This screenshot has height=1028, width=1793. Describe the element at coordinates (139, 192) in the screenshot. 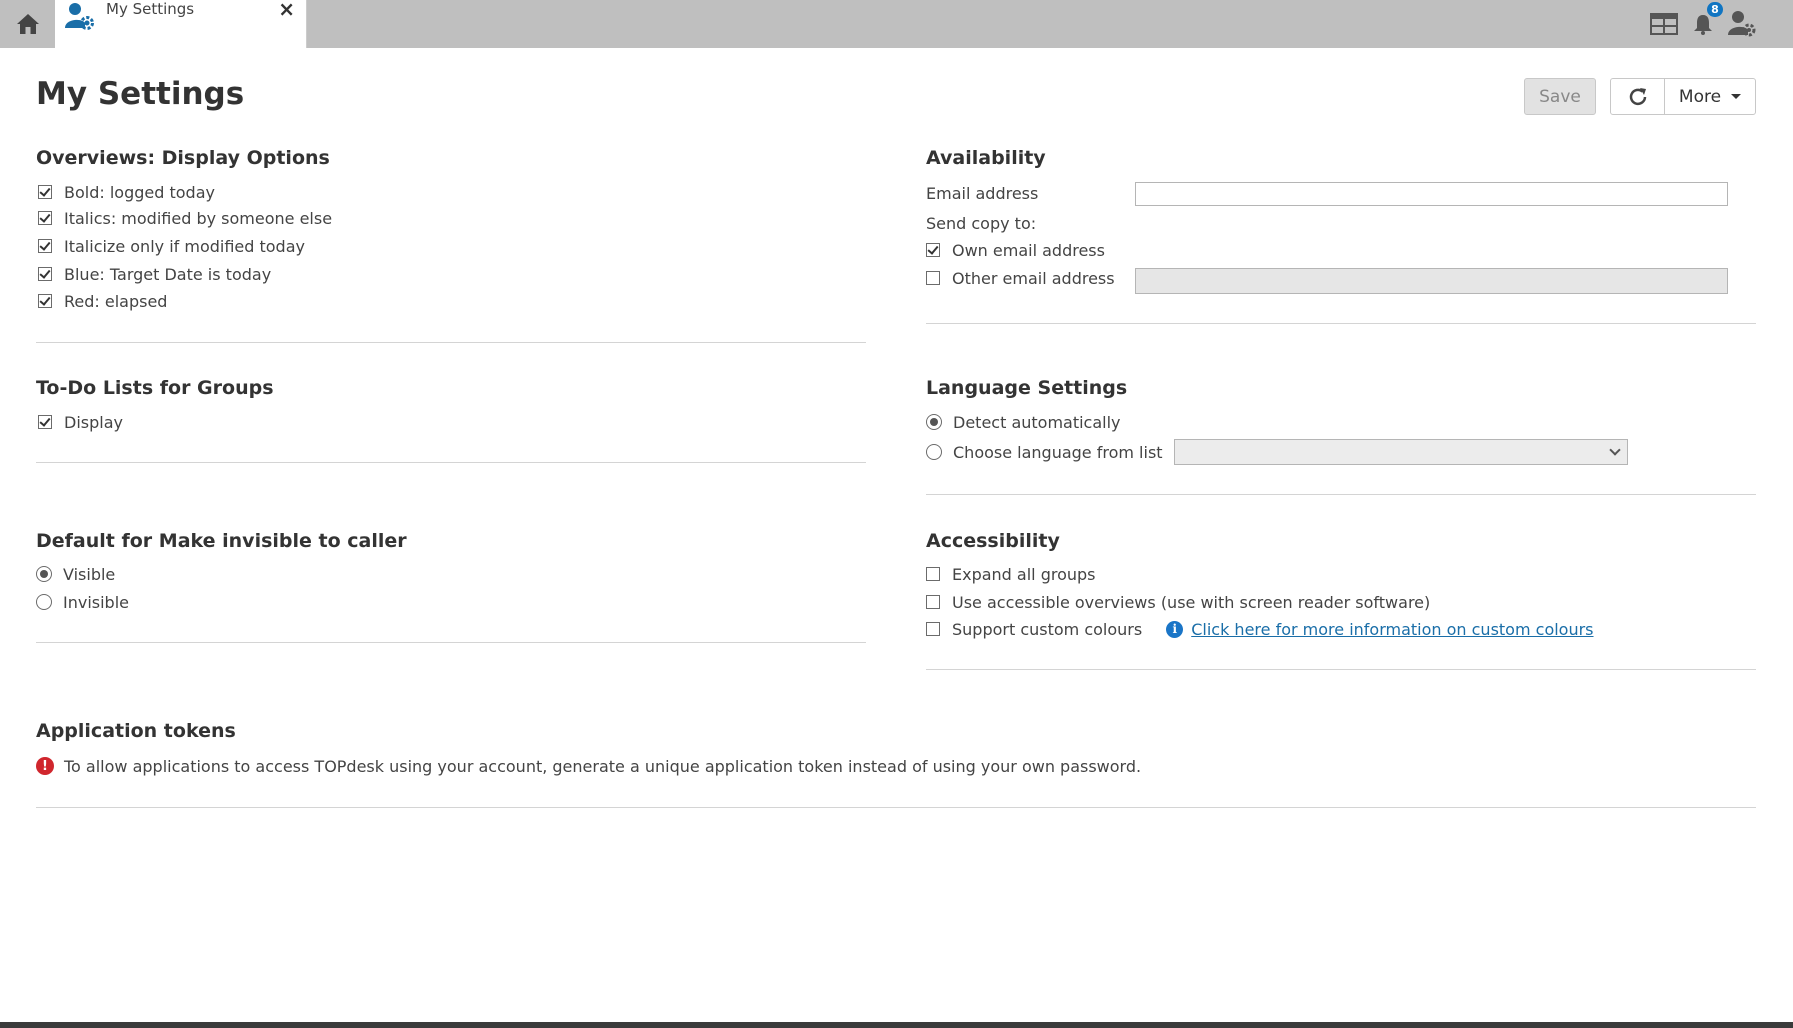

I see `option-label: Bold: logged today` at that location.